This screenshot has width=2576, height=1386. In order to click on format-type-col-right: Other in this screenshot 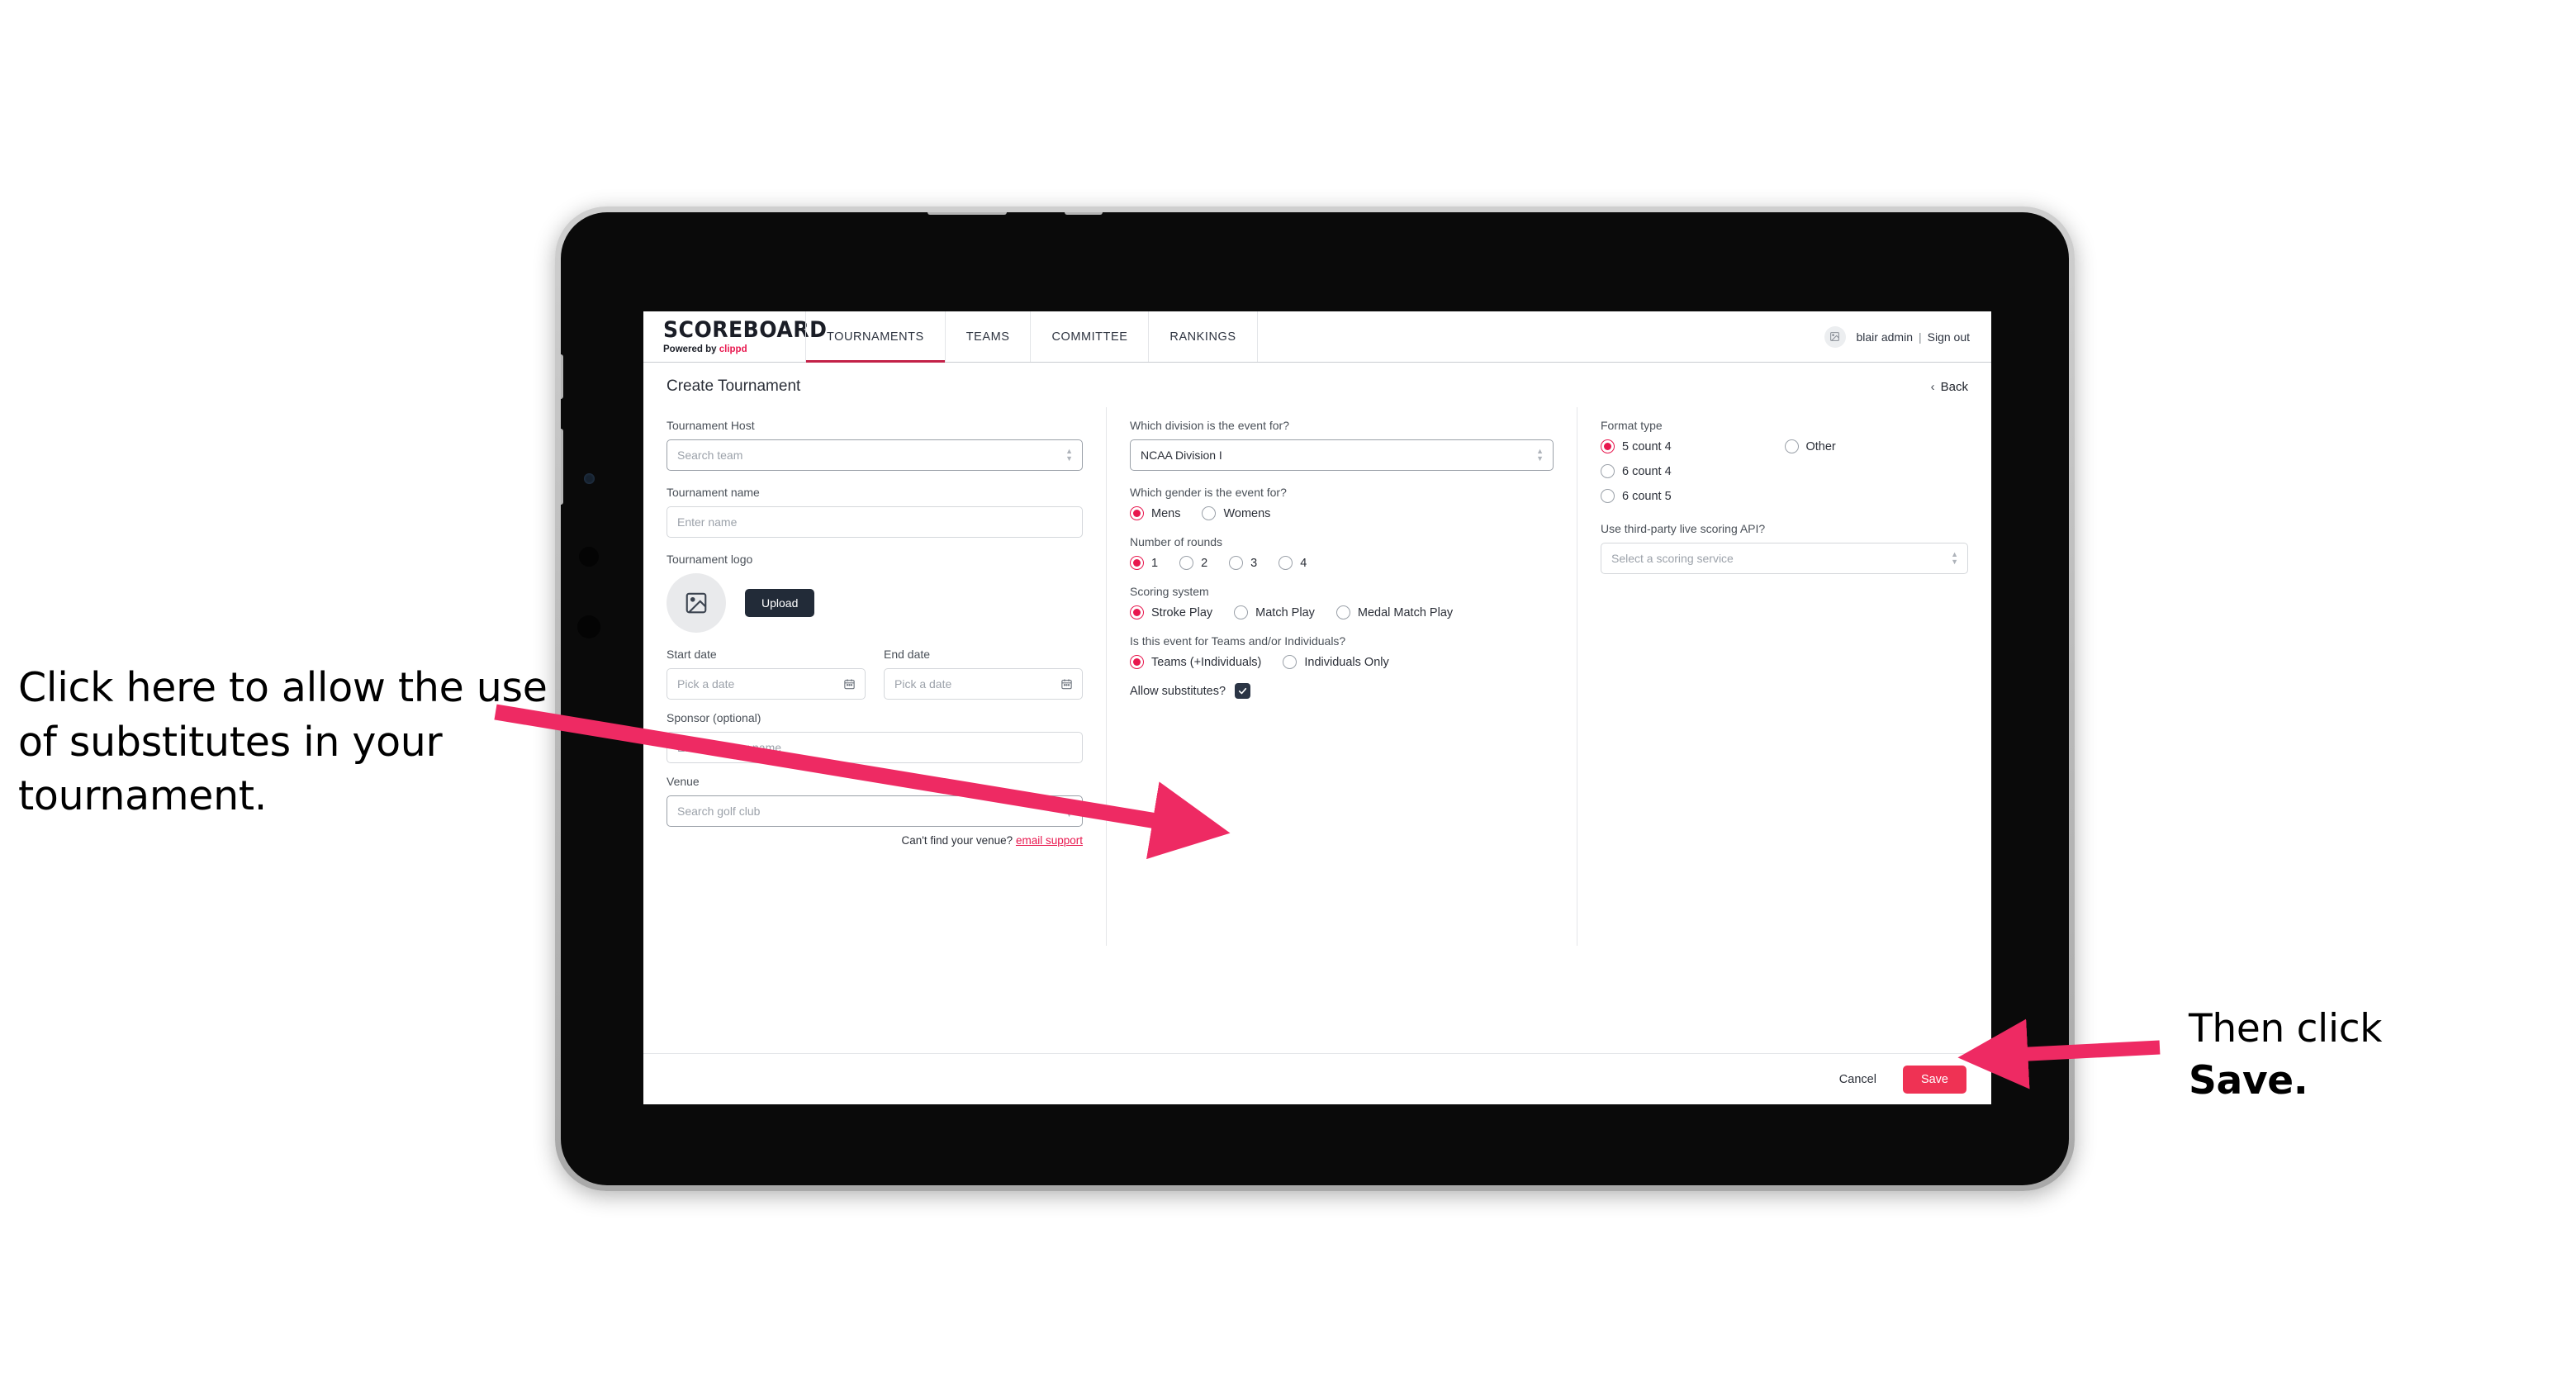, I will do `click(1876, 476)`.